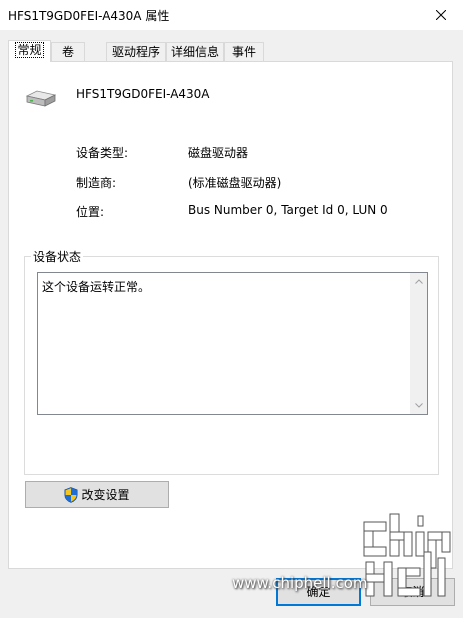  I want to click on cancel-label: 取消, so click(412, 592).